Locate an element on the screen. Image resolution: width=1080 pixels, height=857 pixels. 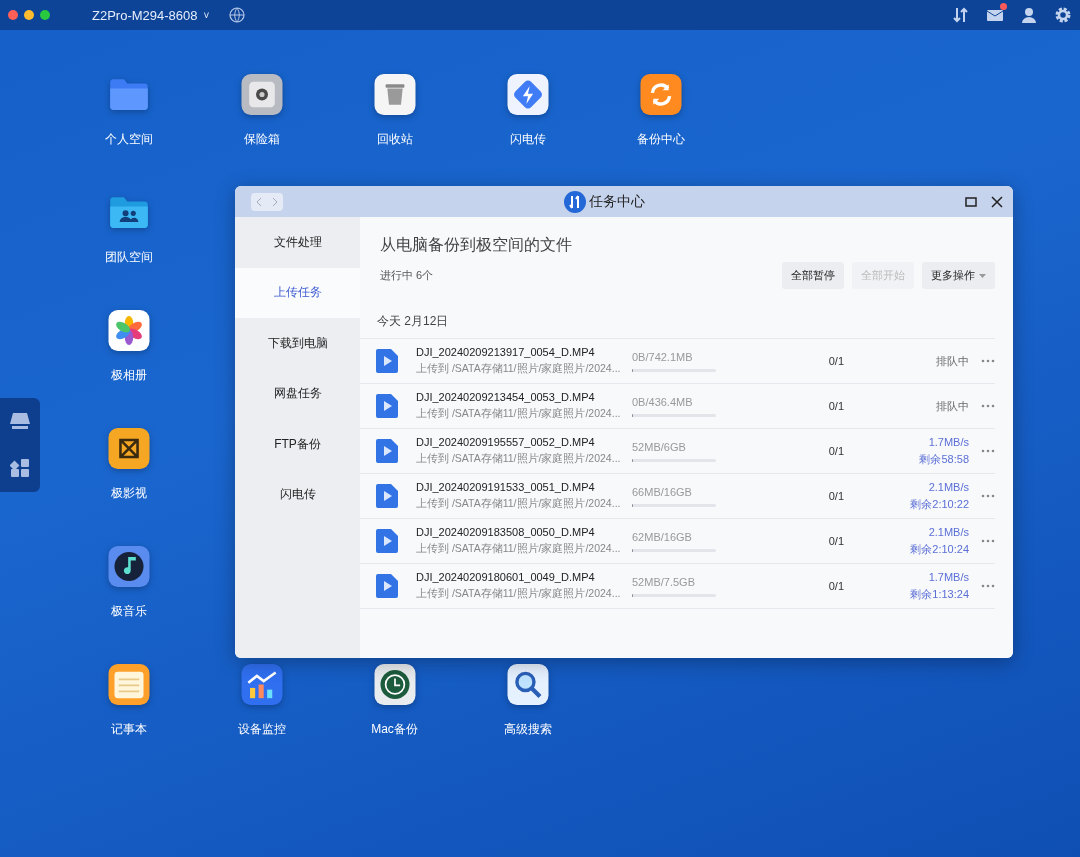
task-summary: 进行中 6个 is located at coordinates (407, 275).